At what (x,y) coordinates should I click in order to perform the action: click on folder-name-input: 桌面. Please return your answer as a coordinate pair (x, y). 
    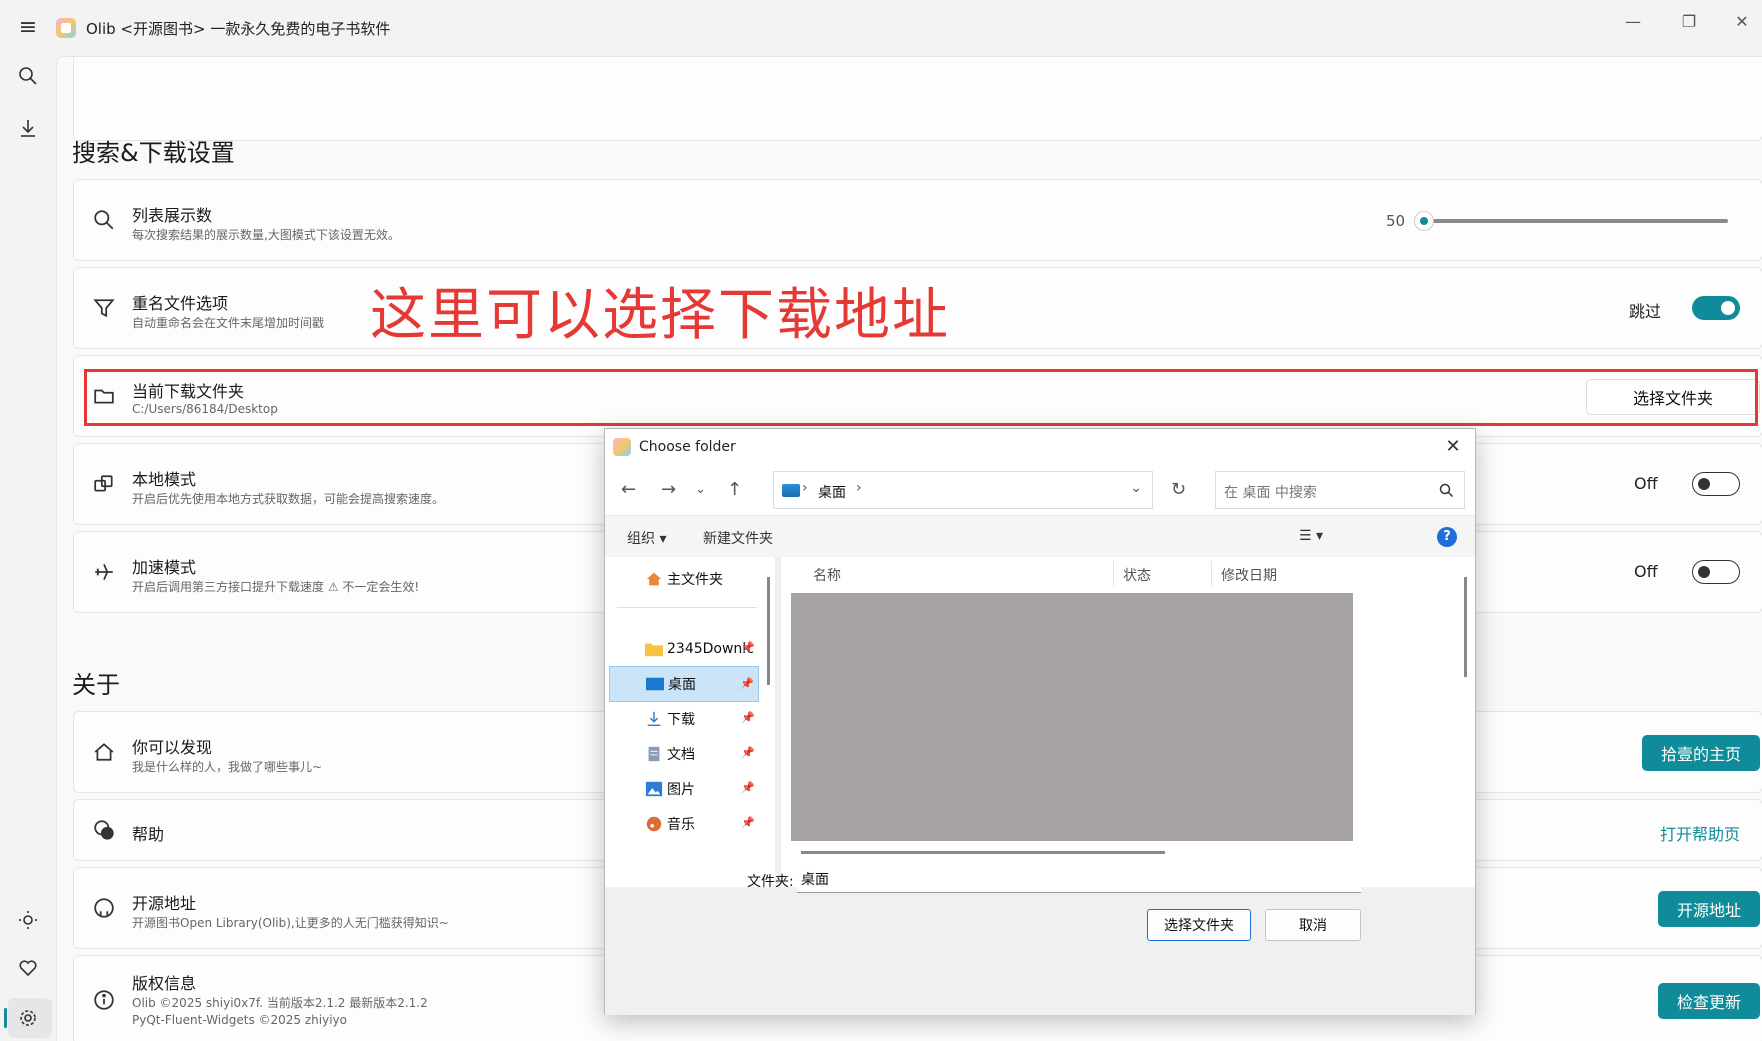
    Looking at the image, I should click on (1079, 880).